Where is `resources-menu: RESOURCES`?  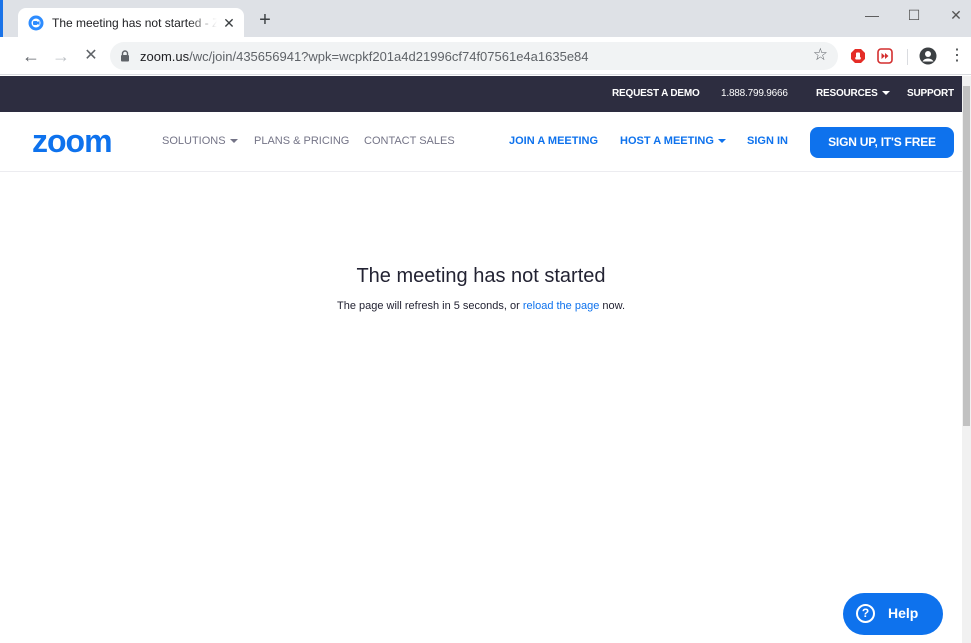
resources-menu: RESOURCES is located at coordinates (853, 93).